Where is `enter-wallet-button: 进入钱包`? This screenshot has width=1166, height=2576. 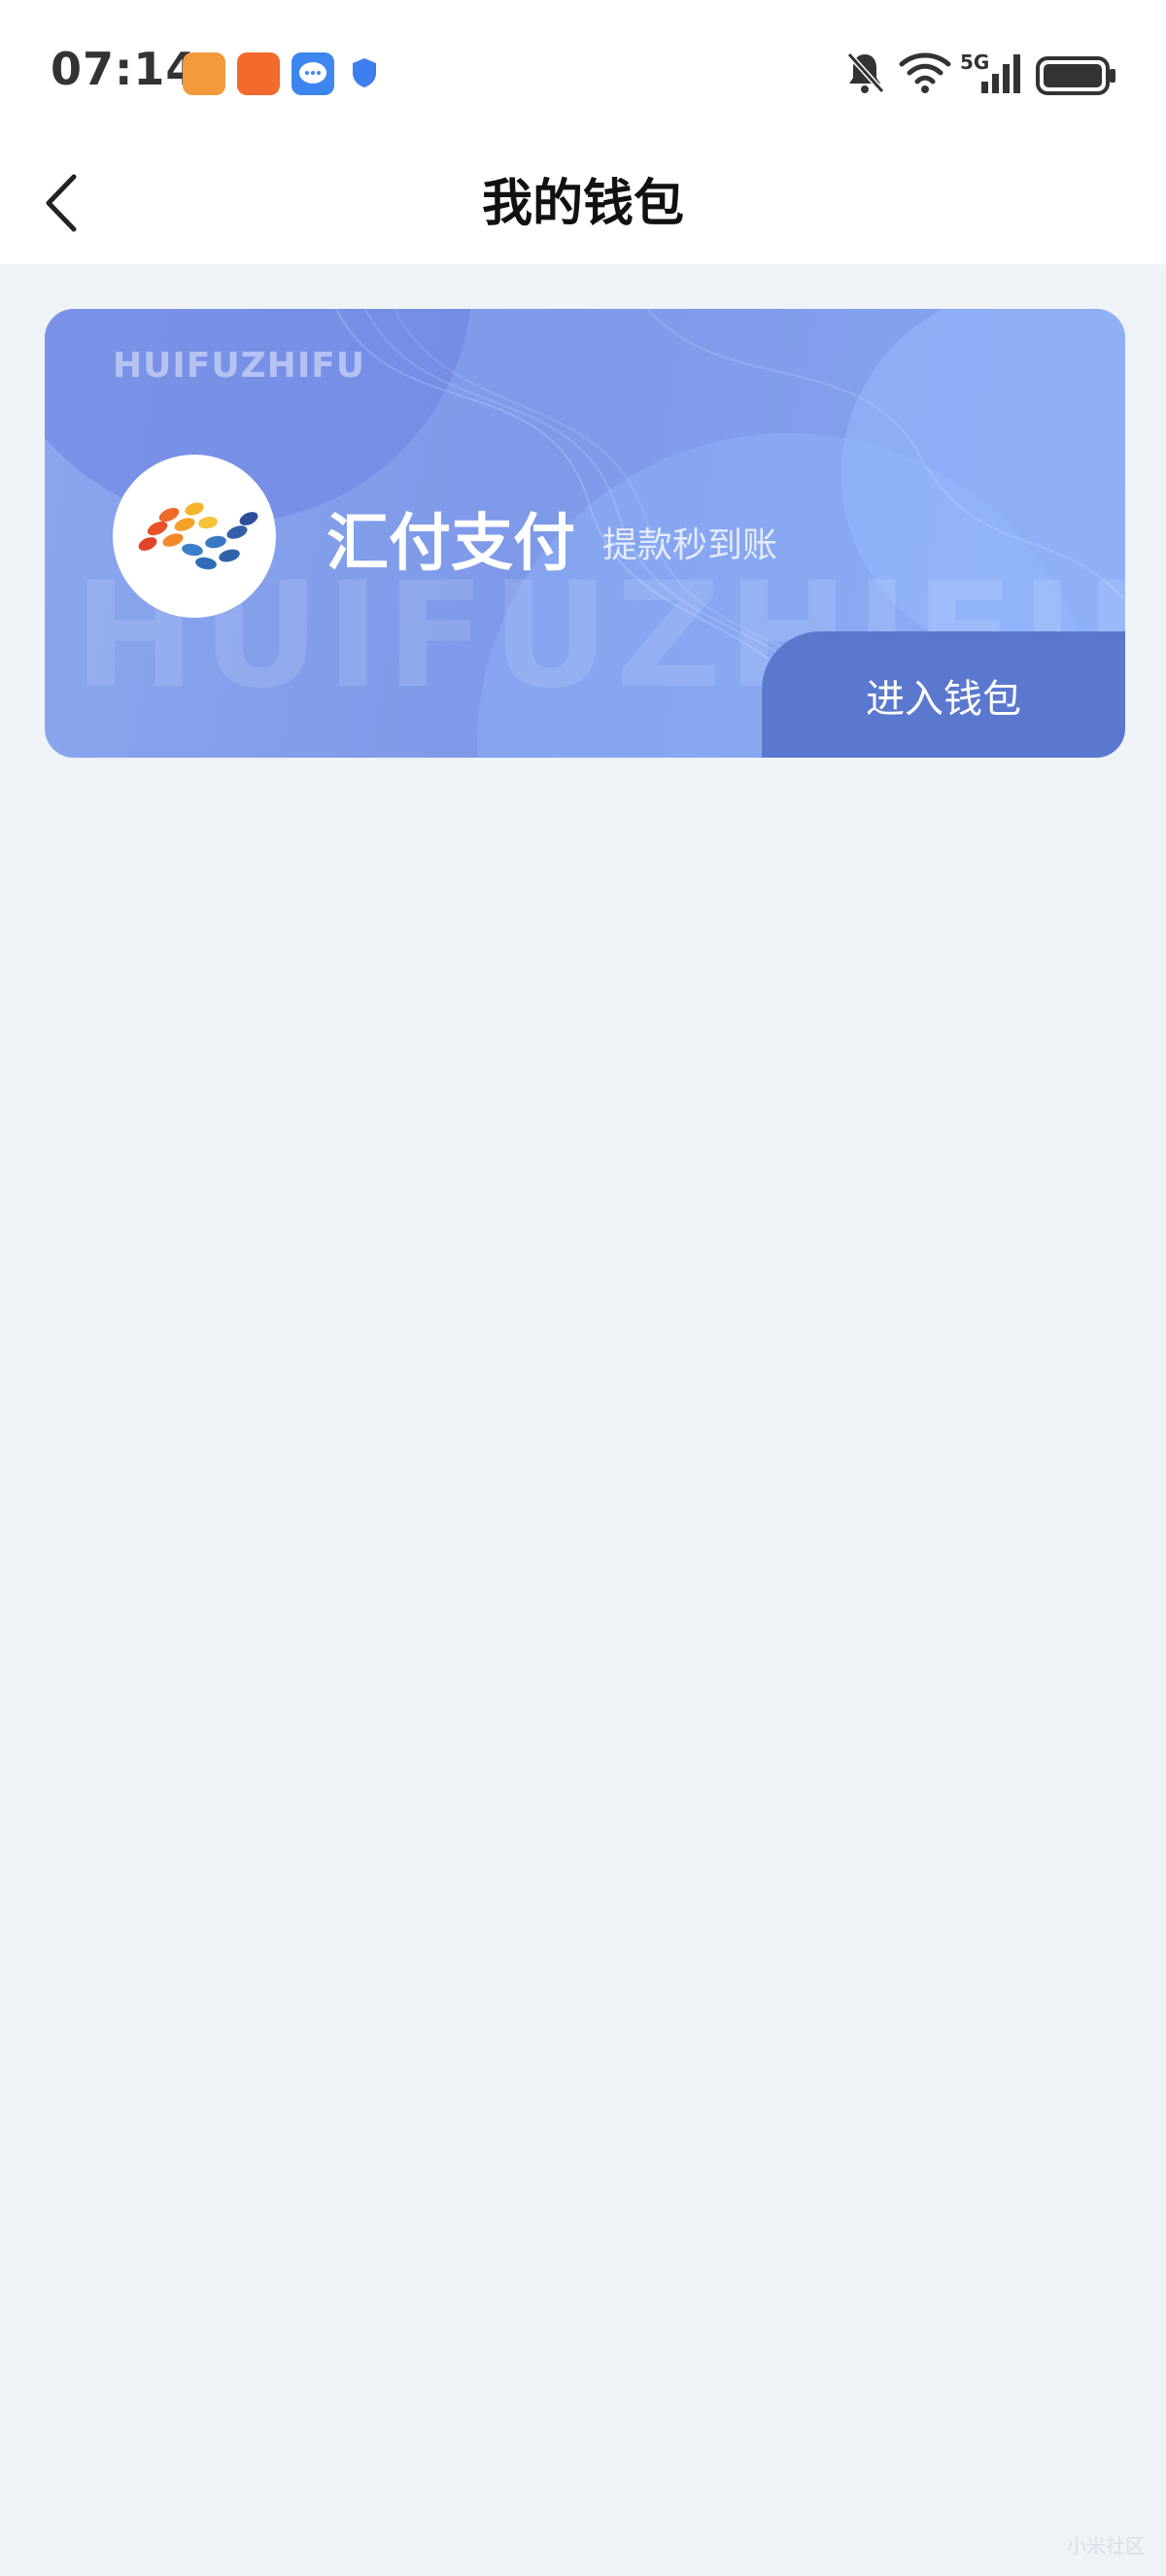
enter-wallet-button: 进入钱包 is located at coordinates (943, 694).